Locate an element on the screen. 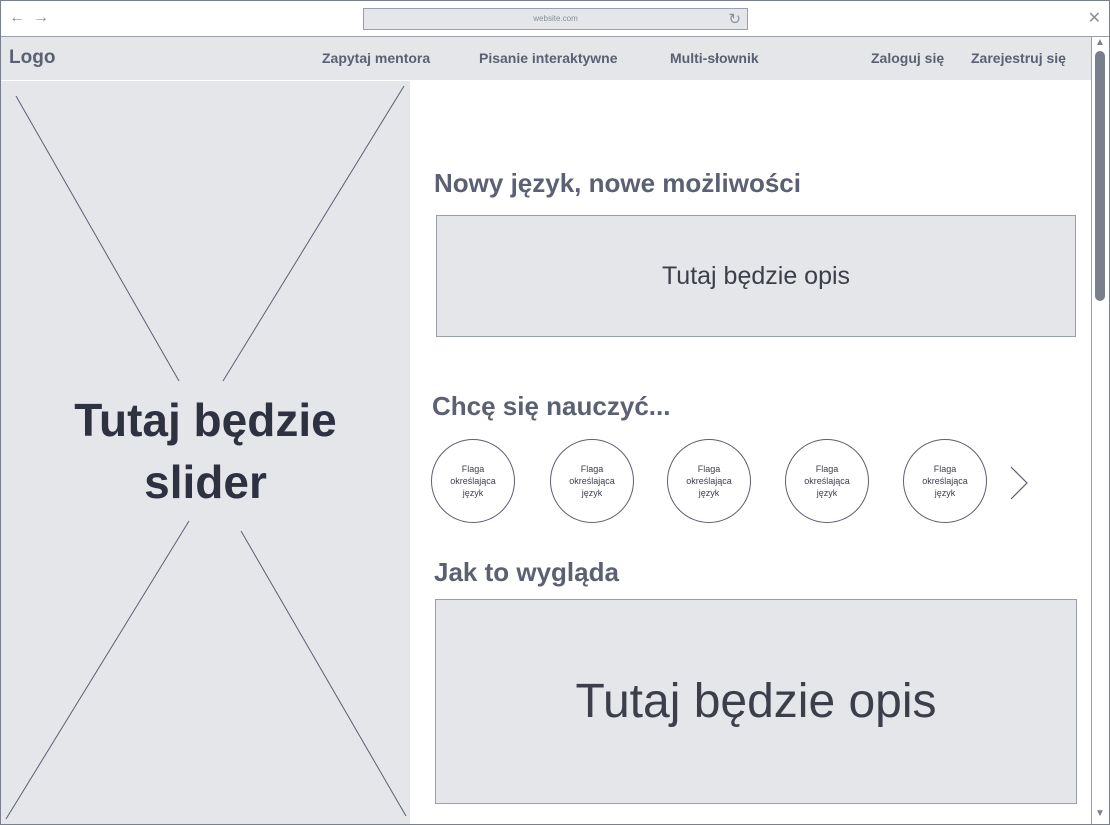  description-box-1: Tutaj będzie opis is located at coordinates (756, 276).